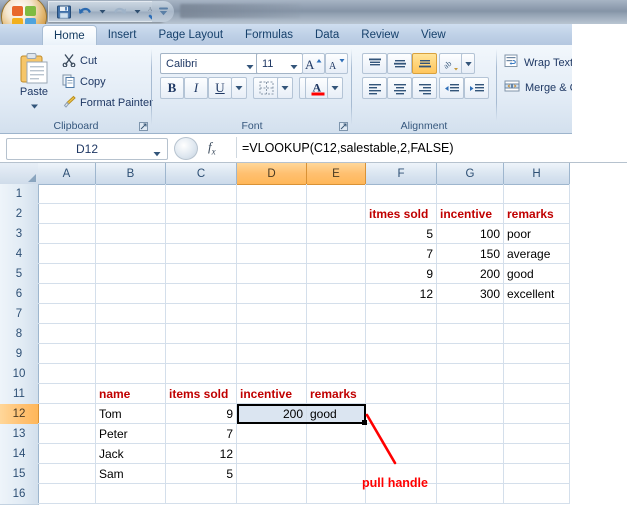 The width and height of the screenshot is (627, 508). Describe the element at coordinates (19, 354) in the screenshot. I see `row-header-9: 9` at that location.